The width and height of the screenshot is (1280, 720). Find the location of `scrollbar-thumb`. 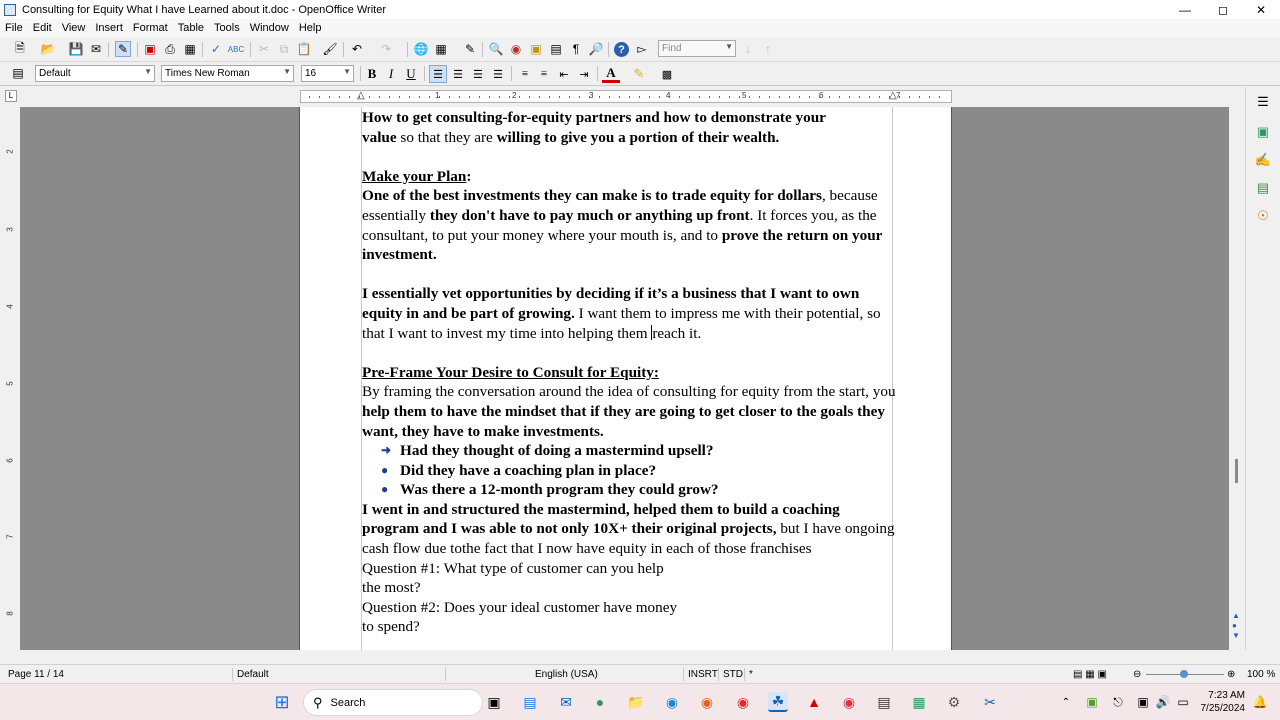

scrollbar-thumb is located at coordinates (1236, 471).